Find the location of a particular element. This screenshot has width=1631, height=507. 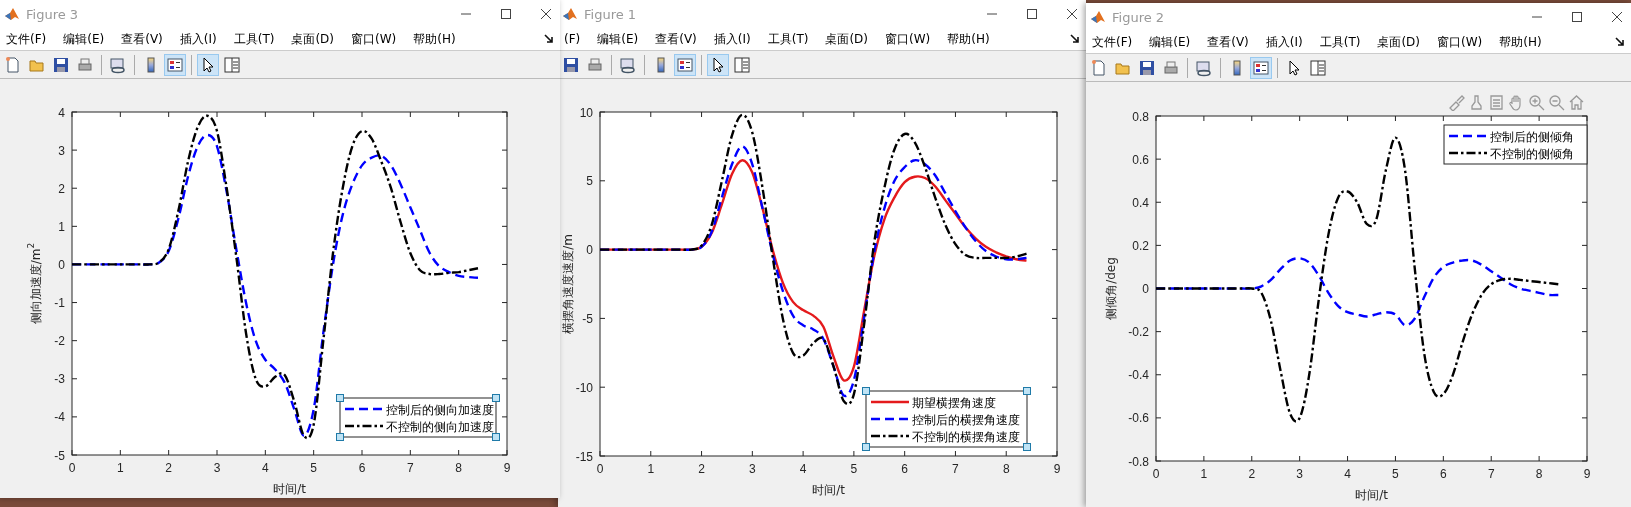

tick-label: 4 is located at coordinates (265, 468).